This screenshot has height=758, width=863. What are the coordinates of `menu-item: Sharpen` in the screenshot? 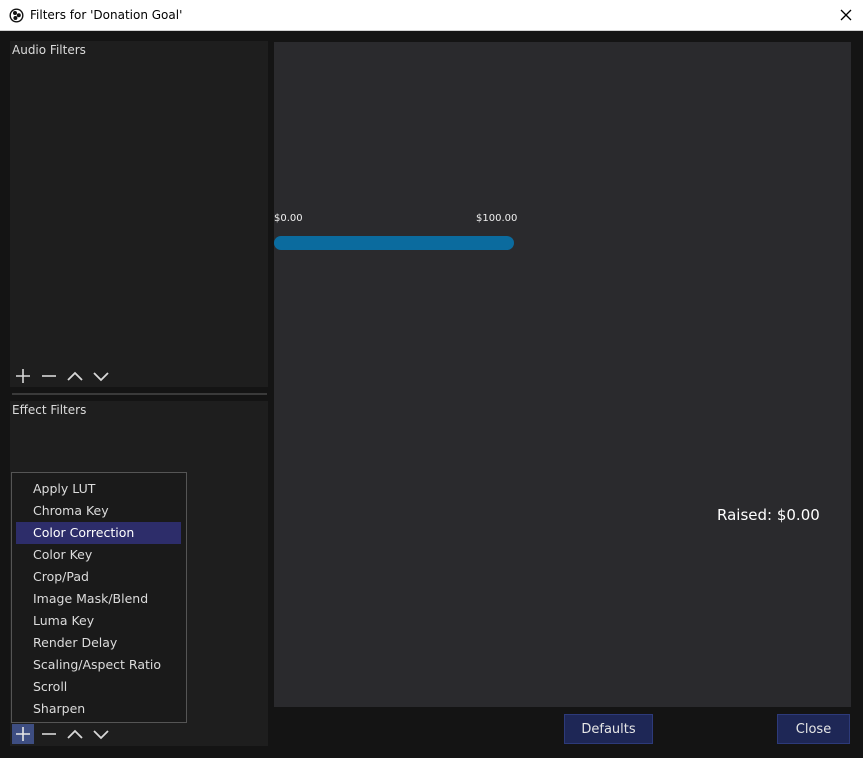 It's located at (98, 709).